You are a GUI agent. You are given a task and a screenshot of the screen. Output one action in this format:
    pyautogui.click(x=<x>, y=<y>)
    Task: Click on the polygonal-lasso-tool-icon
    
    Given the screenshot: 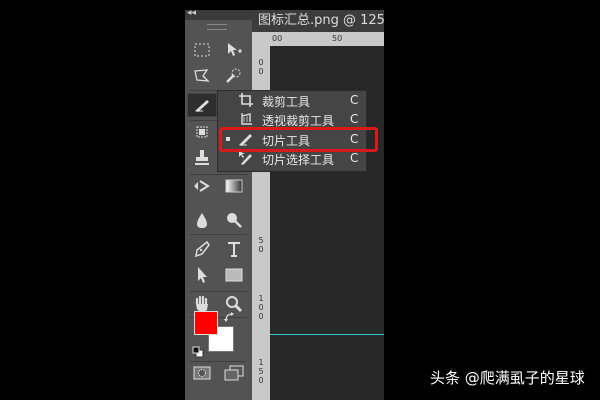 What is the action you would take?
    pyautogui.click(x=202, y=76)
    